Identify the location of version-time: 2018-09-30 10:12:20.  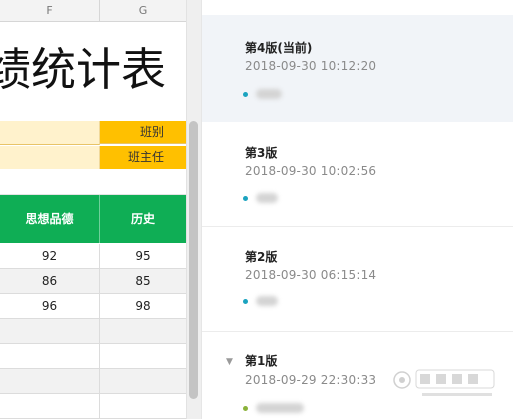
(311, 66).